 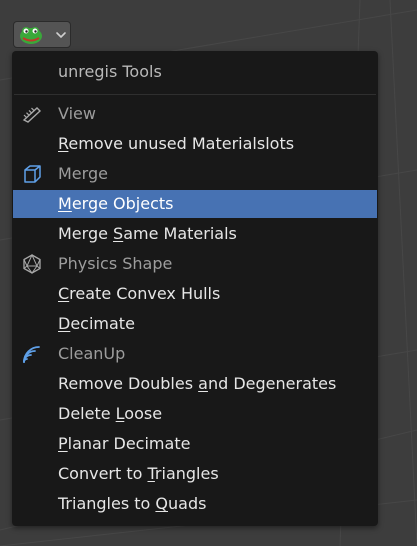 What do you see at coordinates (77, 113) in the screenshot?
I see `item-label: View` at bounding box center [77, 113].